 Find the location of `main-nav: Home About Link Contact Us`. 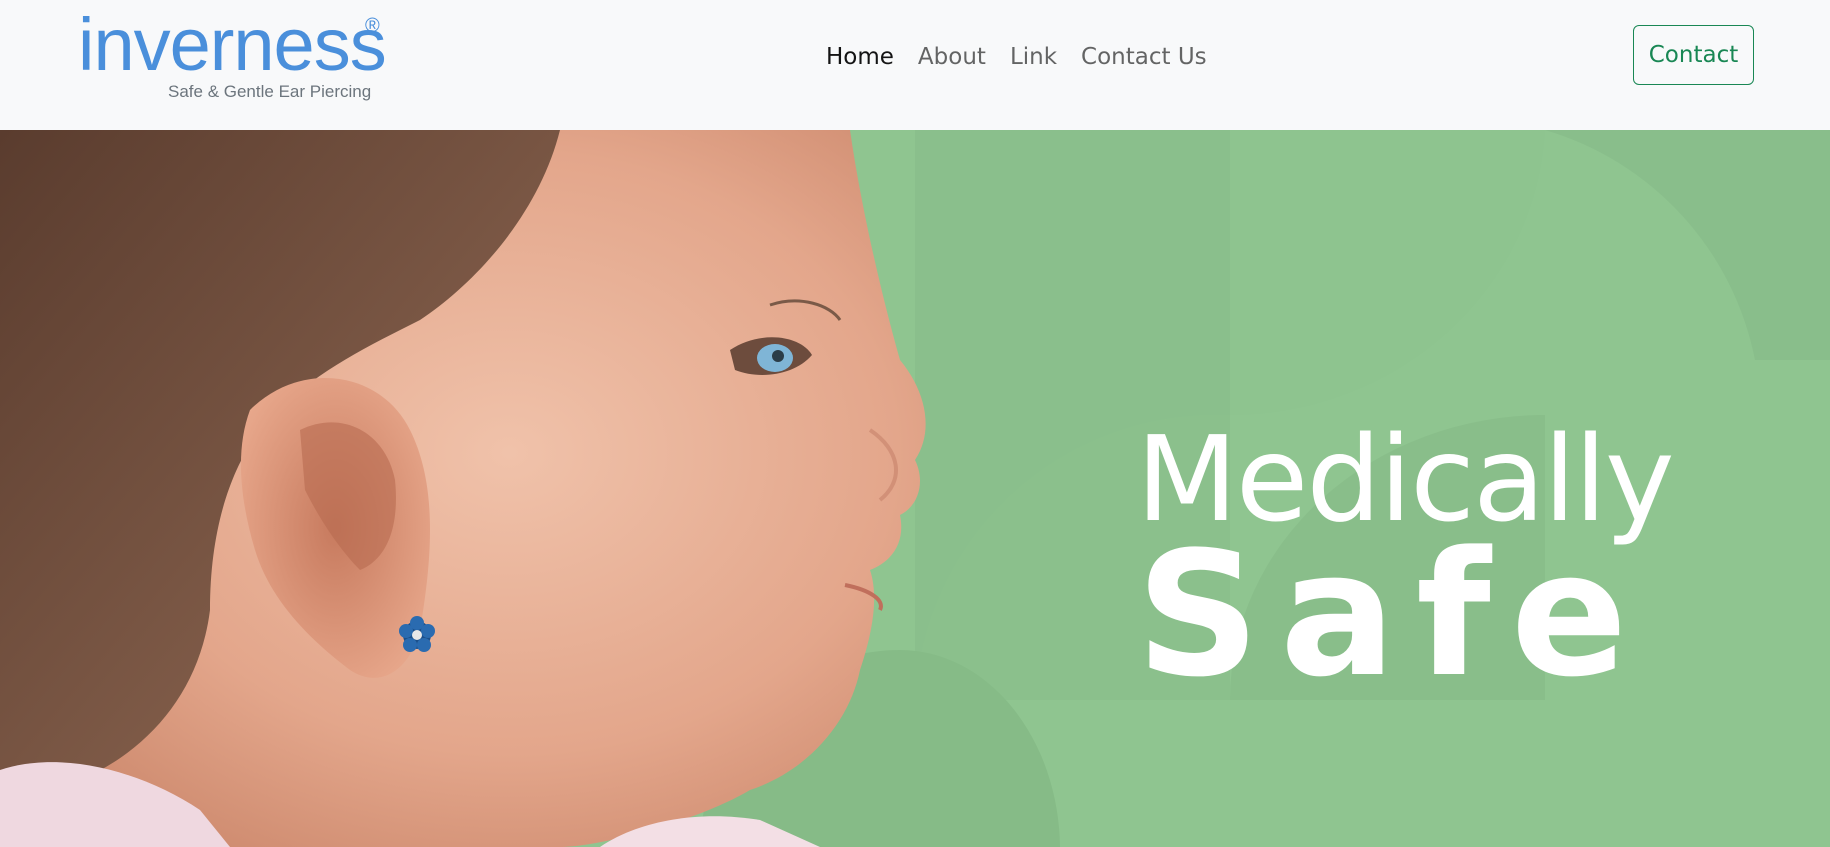

main-nav: Home About Link Contact Us is located at coordinates (1022, 57).